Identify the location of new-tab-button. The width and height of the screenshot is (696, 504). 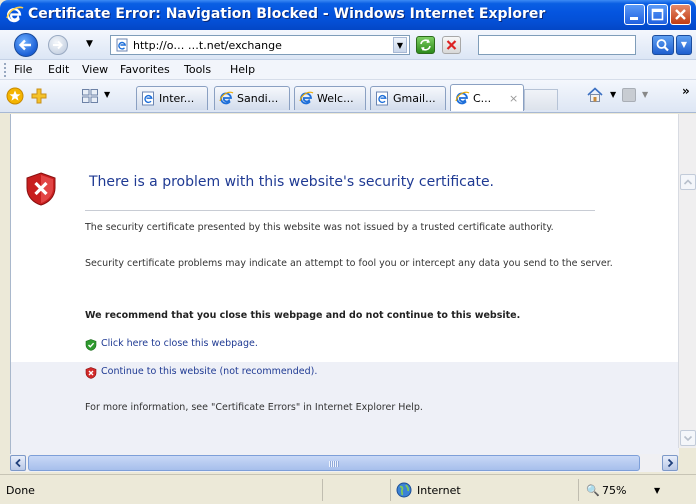
(541, 99).